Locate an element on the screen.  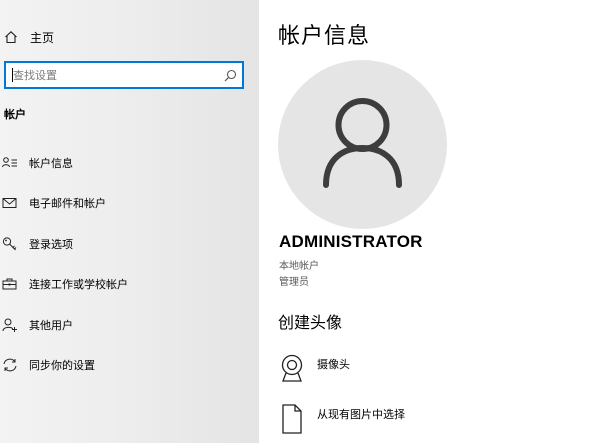
home-link: 主页 is located at coordinates (129, 37).